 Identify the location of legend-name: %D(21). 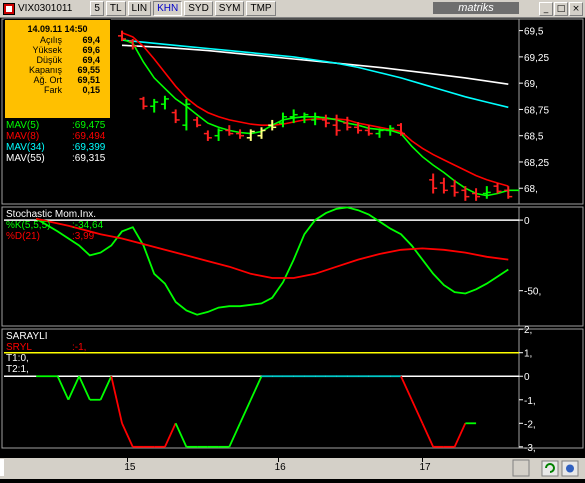
(23, 236).